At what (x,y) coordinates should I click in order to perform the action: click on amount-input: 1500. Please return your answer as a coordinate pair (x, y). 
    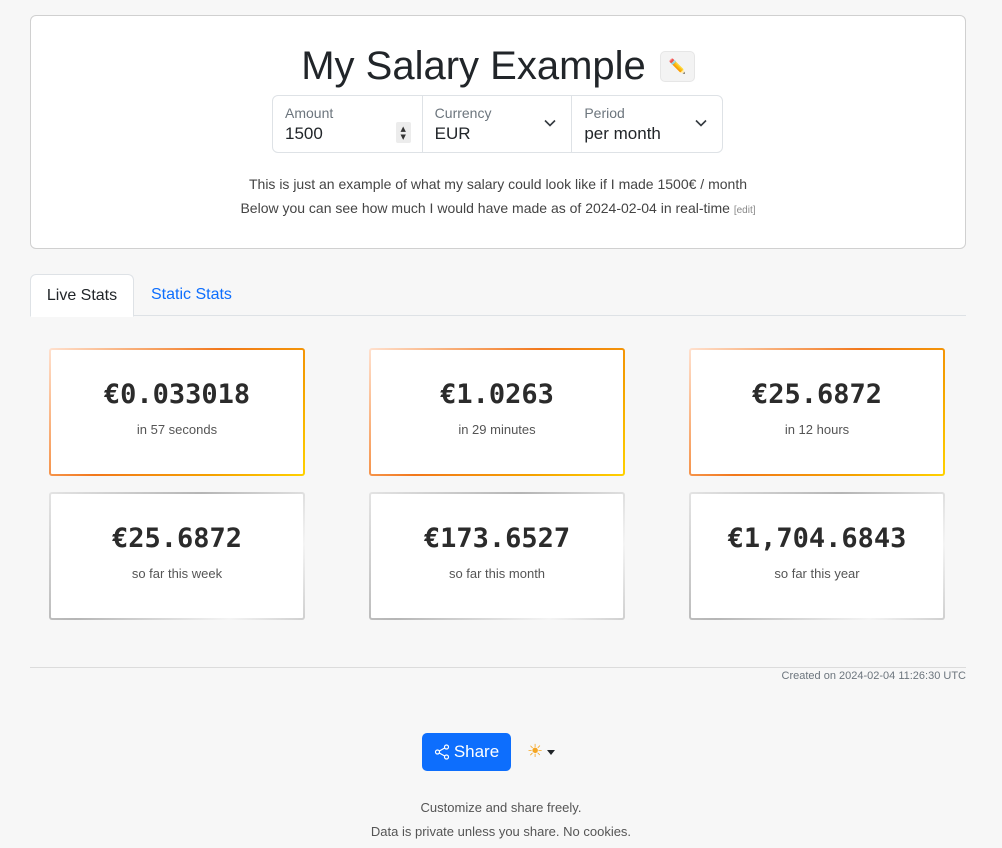
    Looking at the image, I should click on (347, 134).